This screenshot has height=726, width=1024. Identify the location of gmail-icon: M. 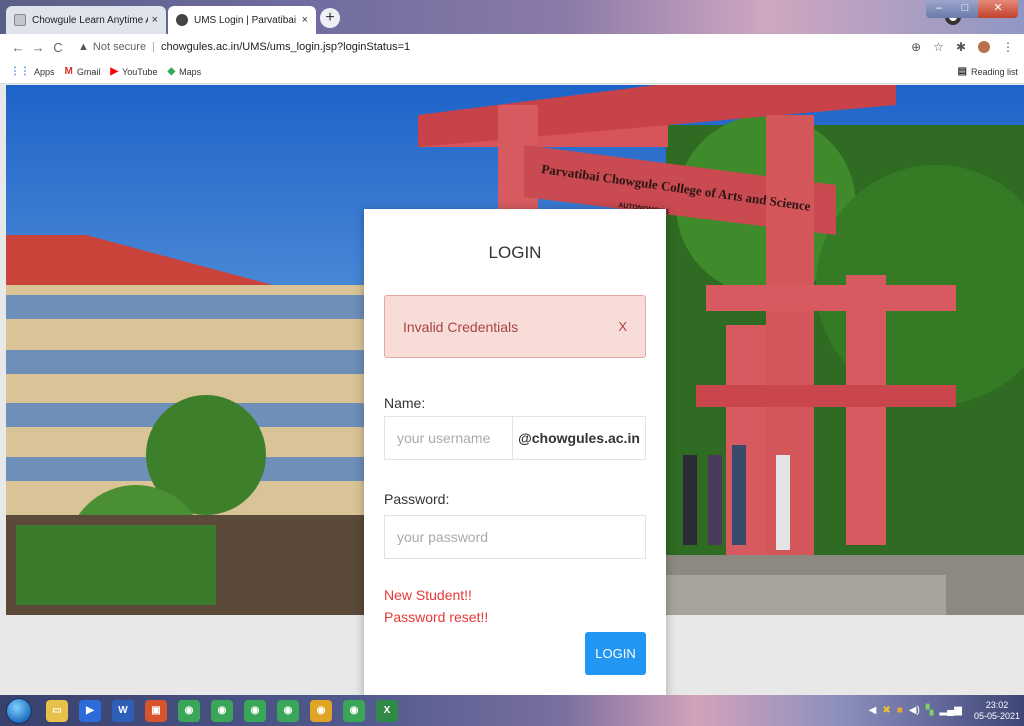
(68, 71).